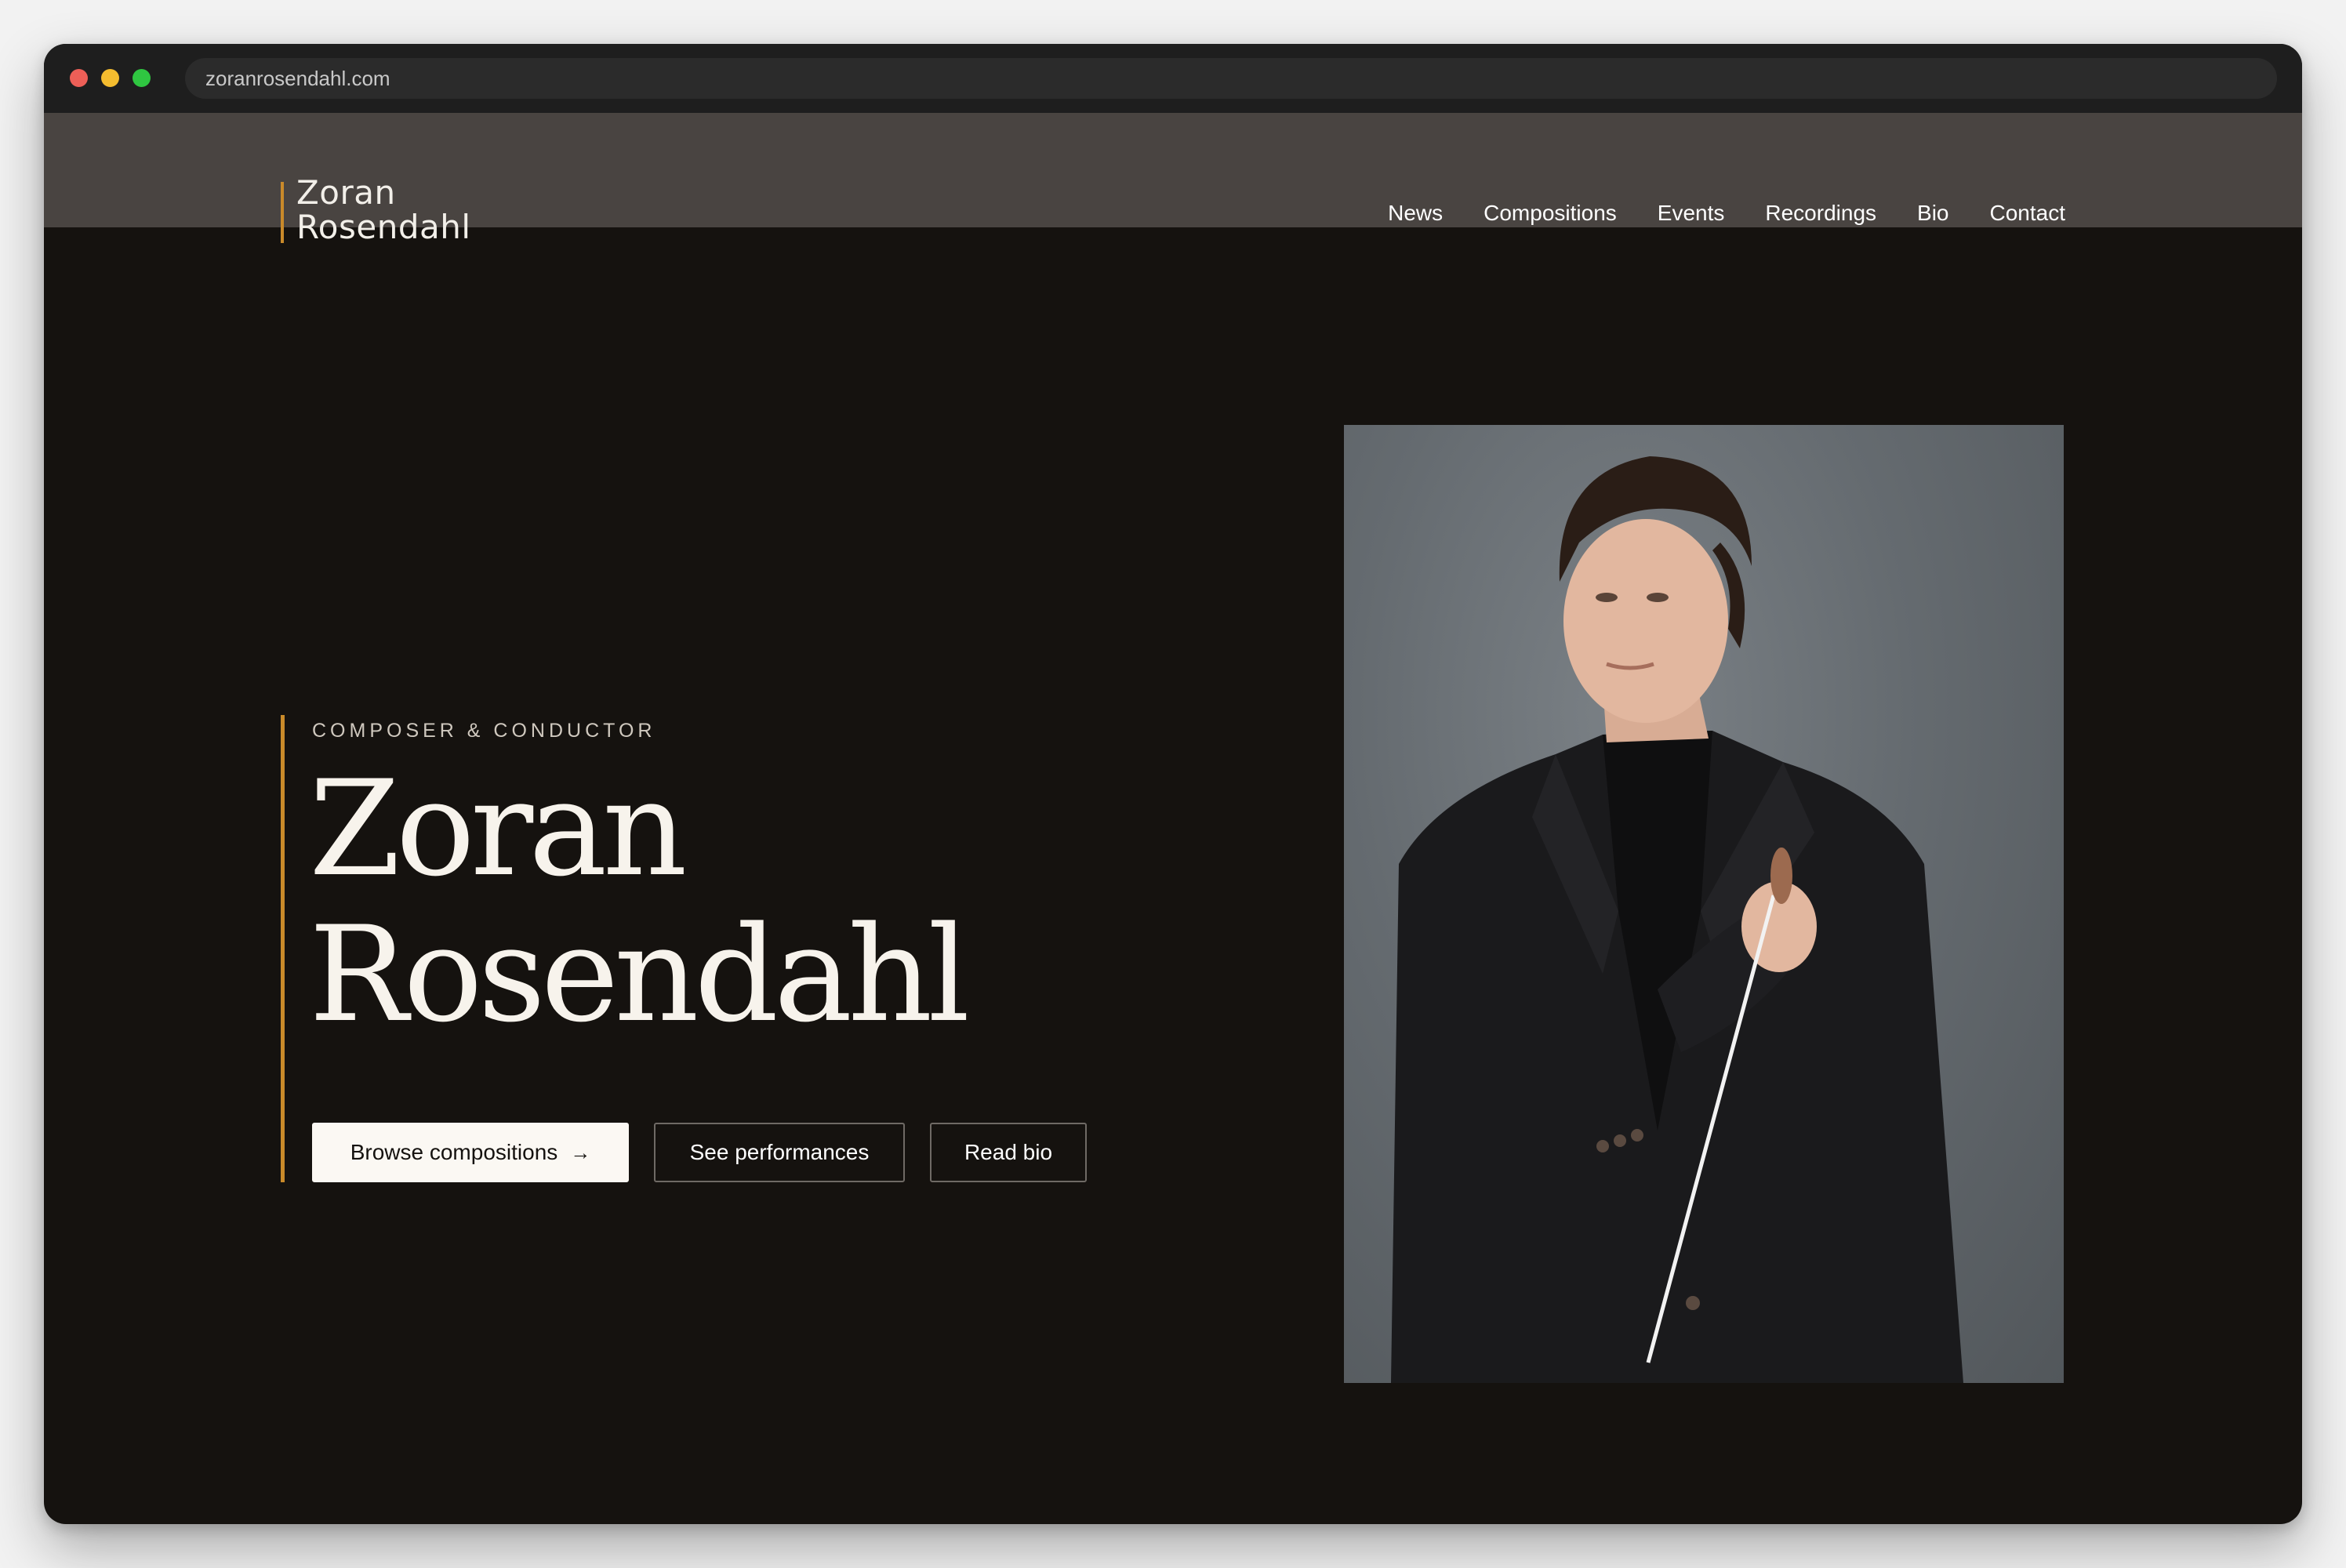 This screenshot has width=2346, height=1568. What do you see at coordinates (454, 1152) in the screenshot?
I see `browse-compositions-label: Browse compositions` at bounding box center [454, 1152].